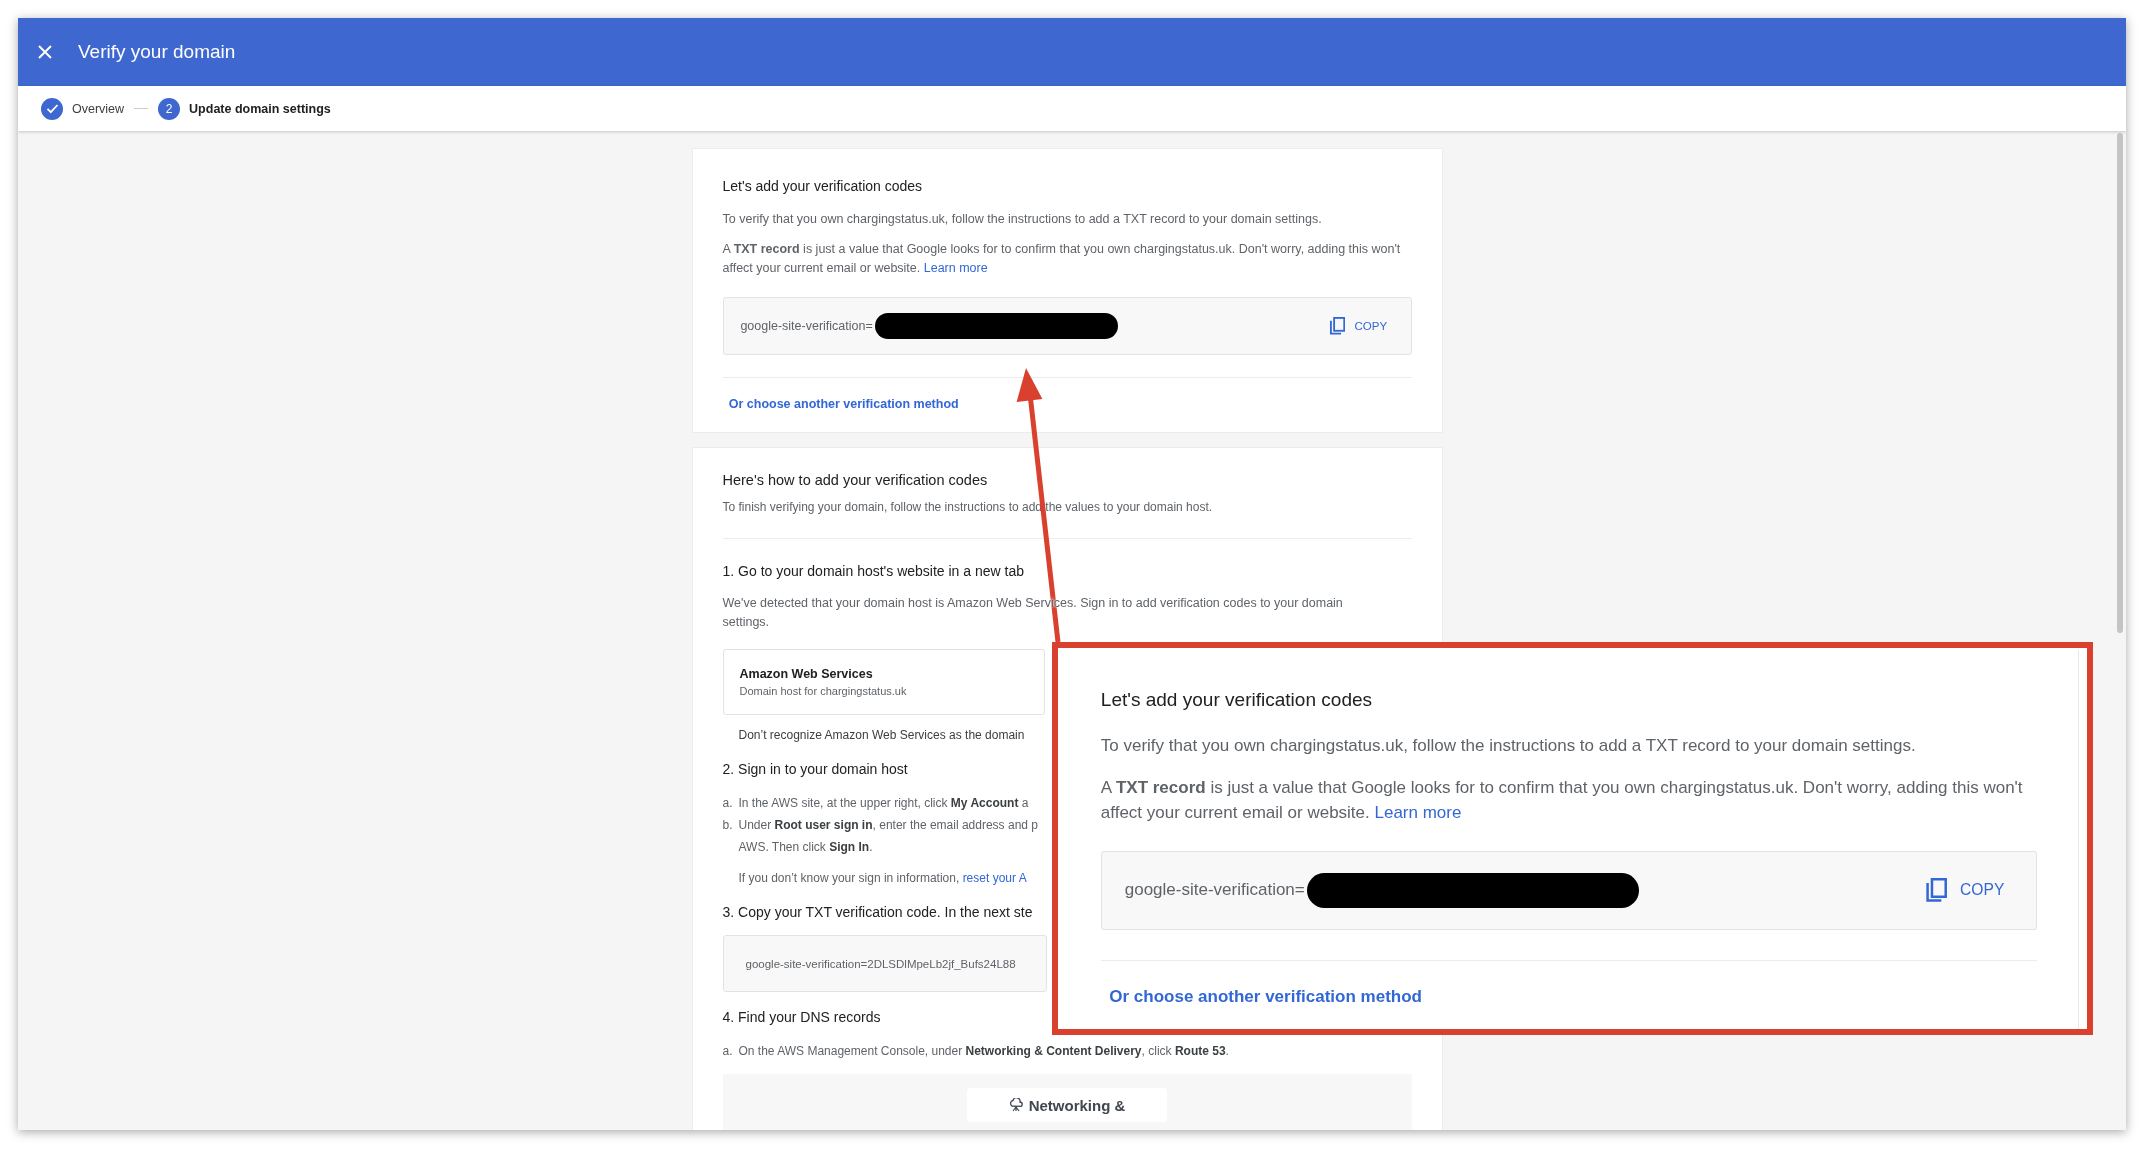 The height and width of the screenshot is (1152, 2146). Describe the element at coordinates (967, 507) in the screenshot. I see `intro-text: To finish verifying your domain, follow the instructions to add the values to your domain host.` at that location.